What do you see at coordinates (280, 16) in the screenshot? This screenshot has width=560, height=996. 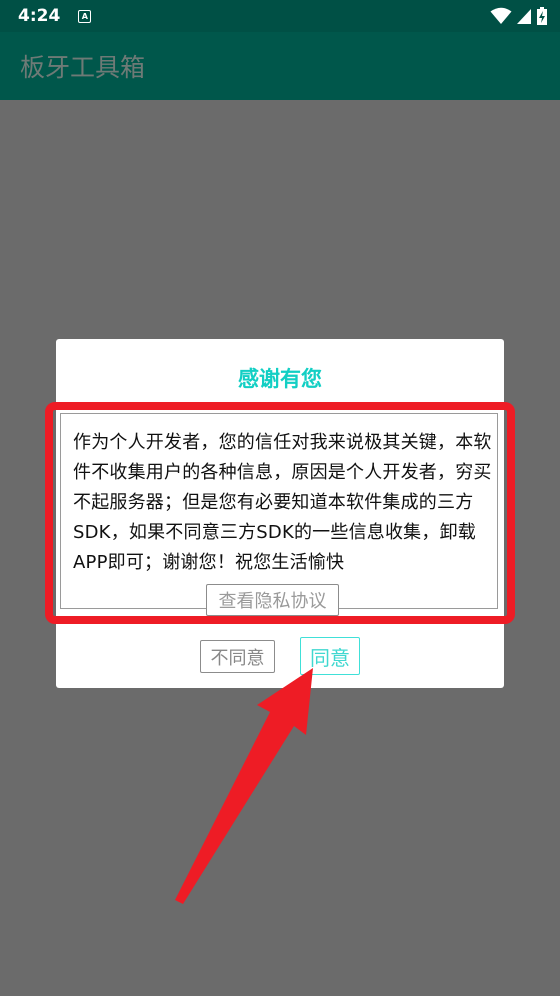 I see `status-bar: 4:24 A` at bounding box center [280, 16].